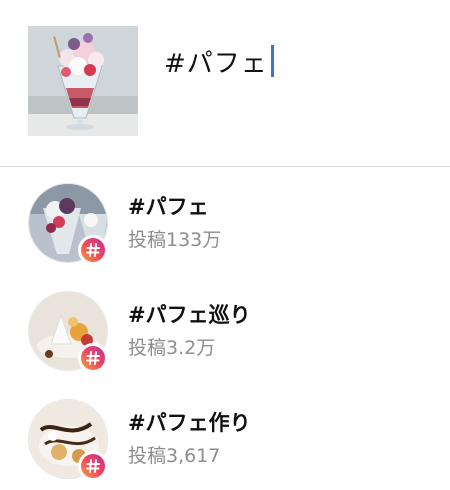  What do you see at coordinates (272, 61) in the screenshot?
I see `text-caret` at bounding box center [272, 61].